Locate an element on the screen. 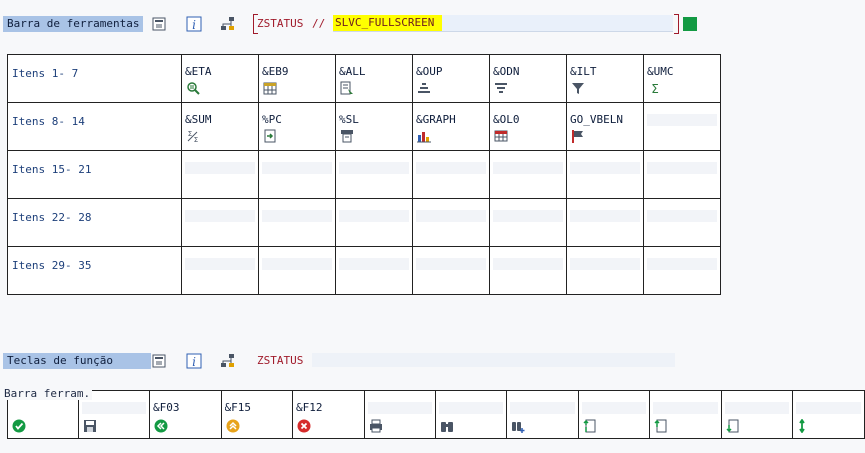 The height and width of the screenshot is (453, 865). function-code: &SUM is located at coordinates (220, 120).